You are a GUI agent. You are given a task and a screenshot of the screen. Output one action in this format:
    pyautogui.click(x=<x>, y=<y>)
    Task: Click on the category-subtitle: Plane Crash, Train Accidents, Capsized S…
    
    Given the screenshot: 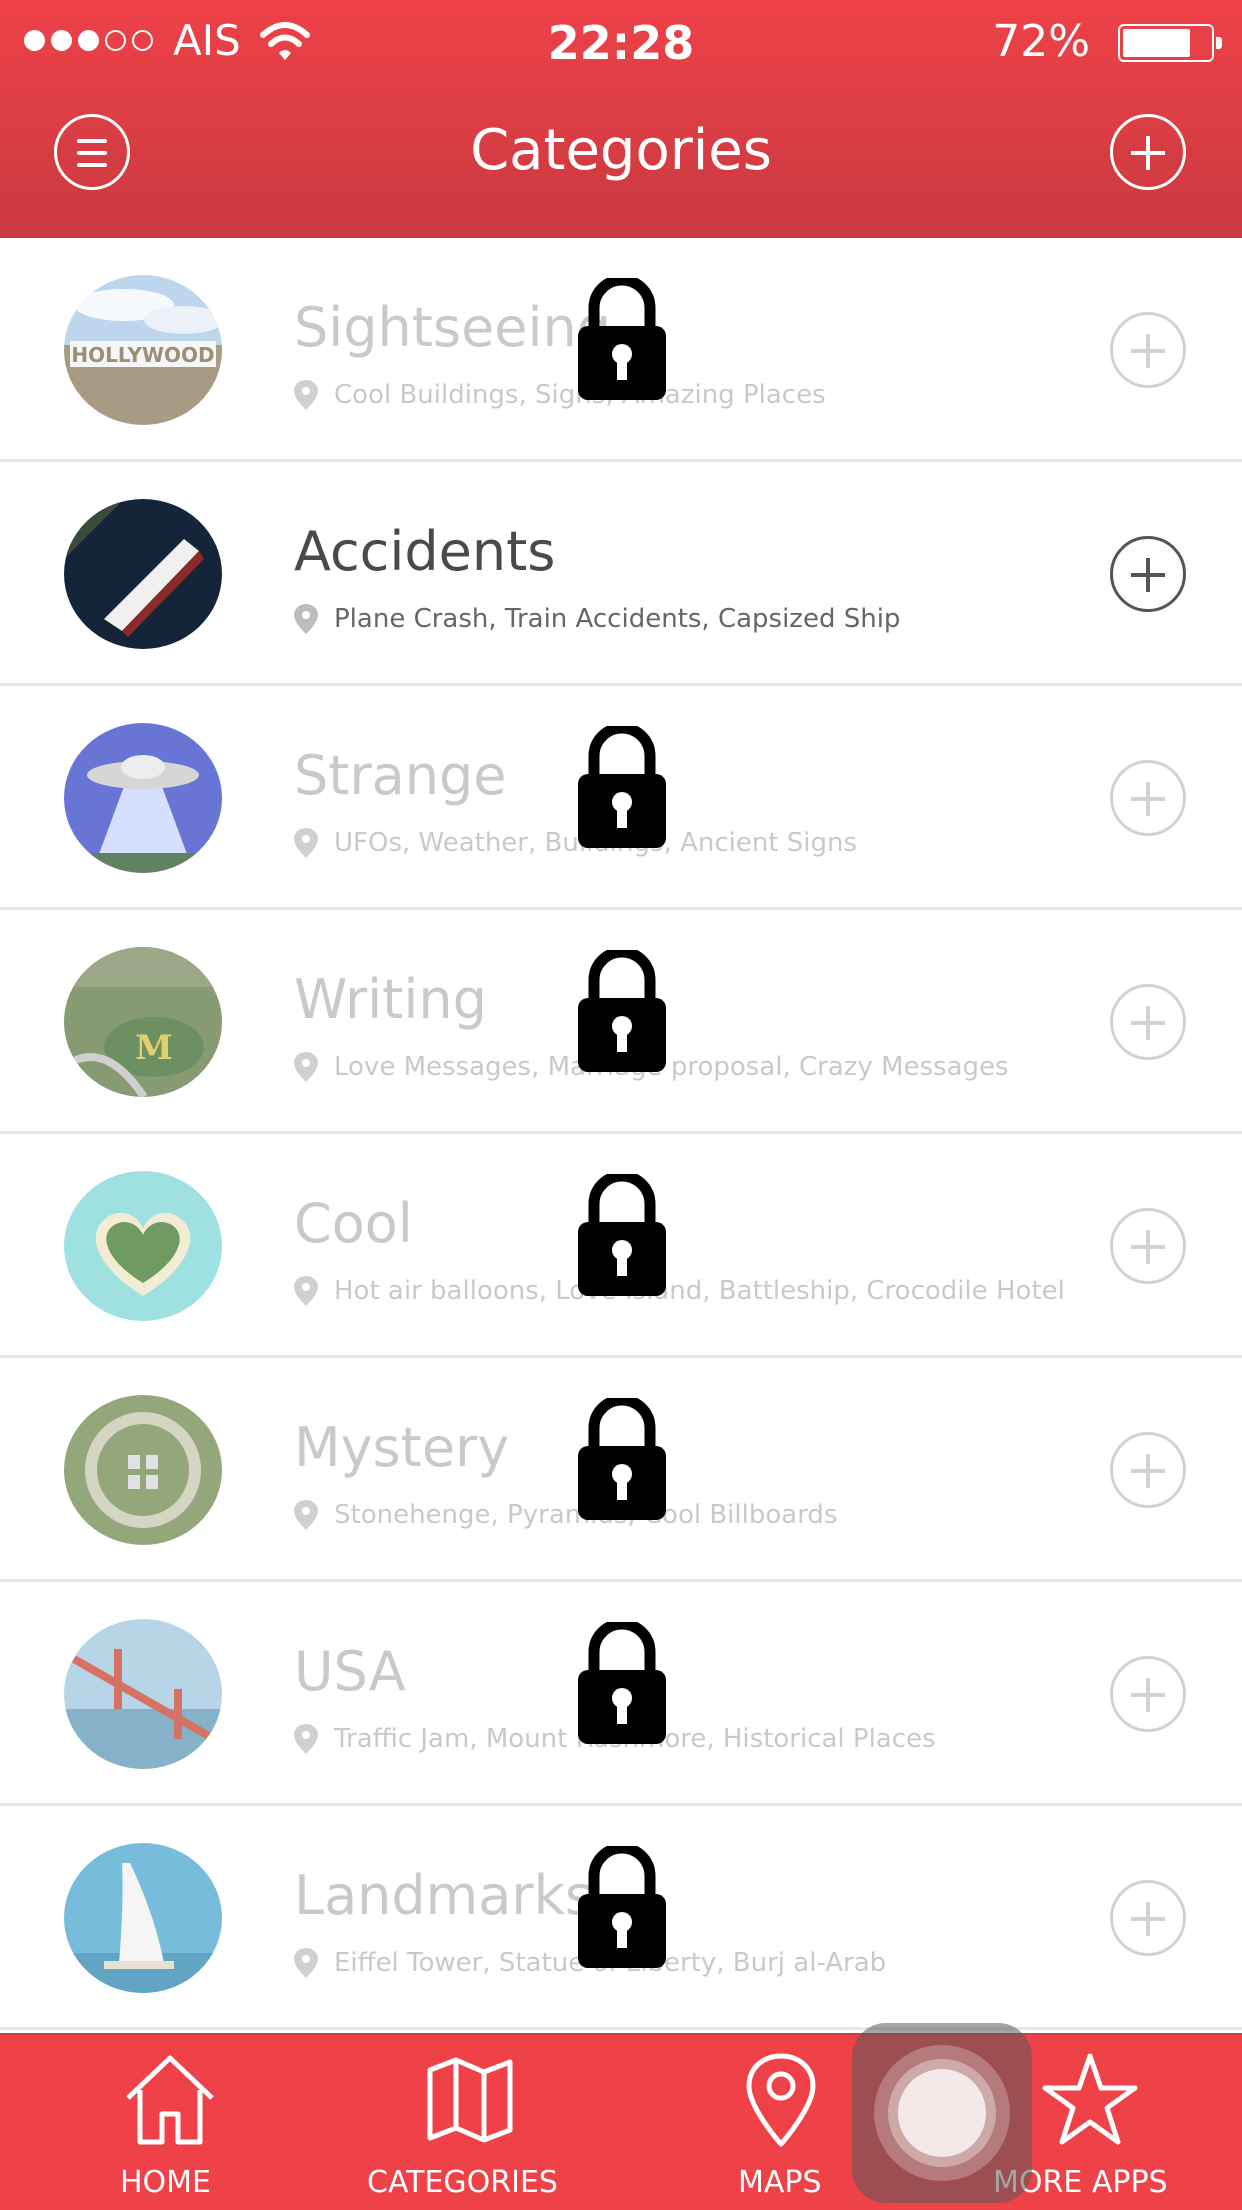 What is the action you would take?
    pyautogui.click(x=597, y=619)
    